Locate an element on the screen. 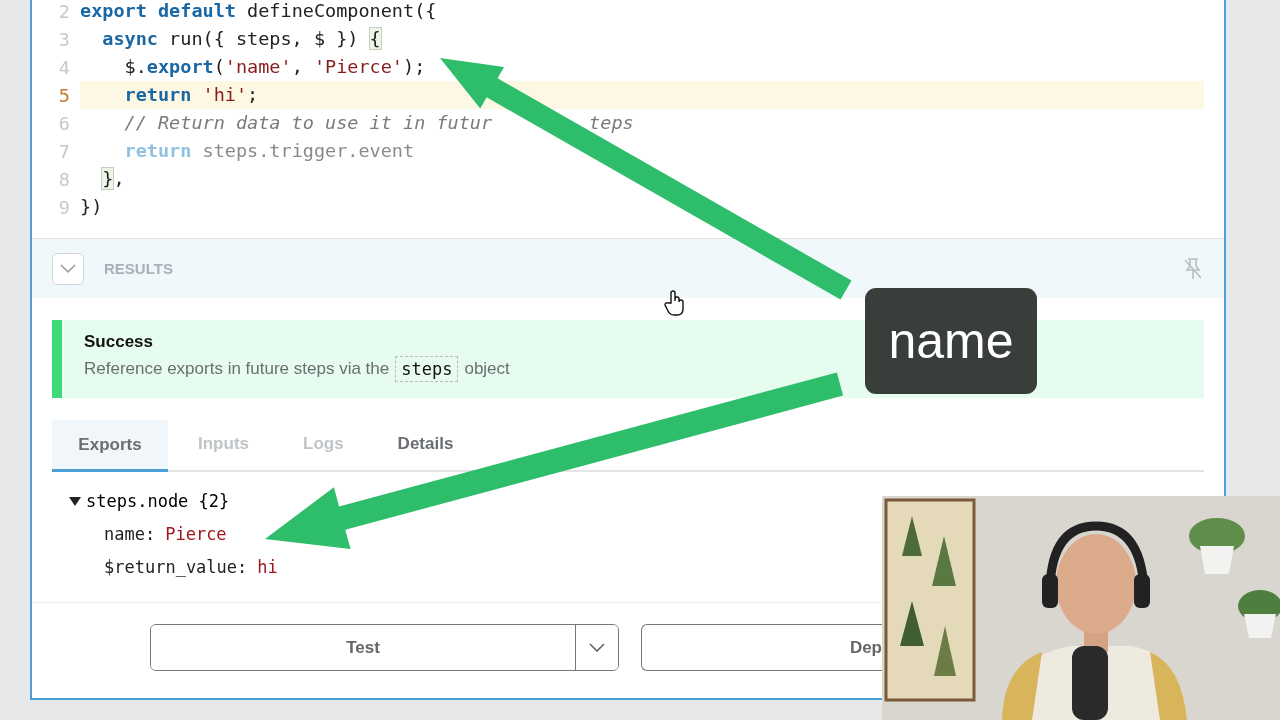  tree-node-label: steps.node {2} is located at coordinates (158, 500).